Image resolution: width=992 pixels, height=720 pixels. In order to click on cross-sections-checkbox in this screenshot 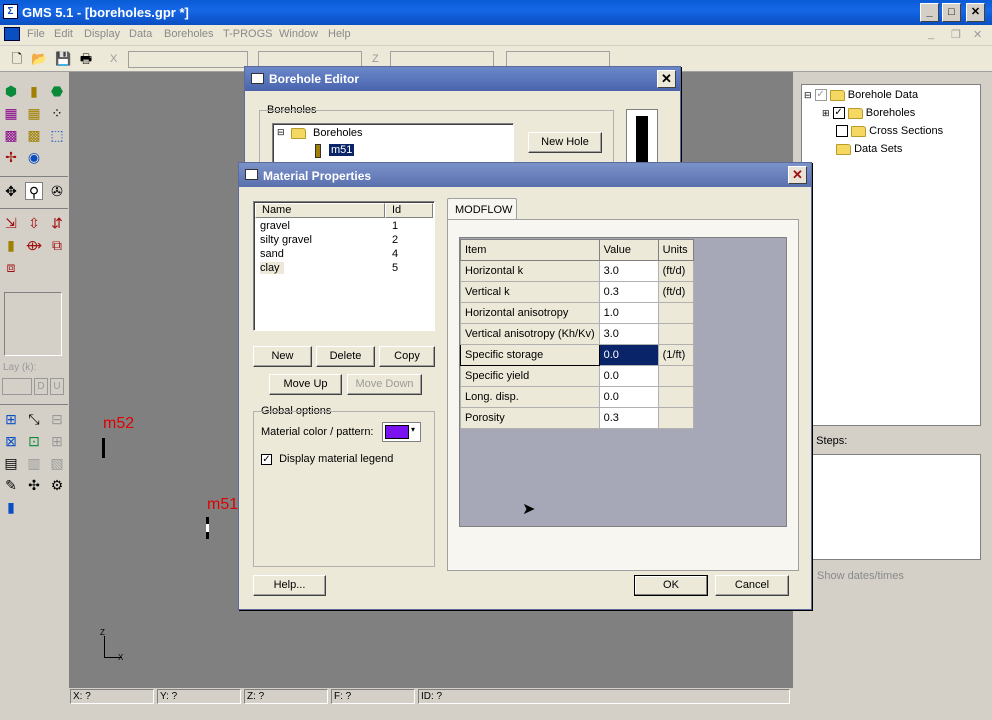, I will do `click(842, 131)`.